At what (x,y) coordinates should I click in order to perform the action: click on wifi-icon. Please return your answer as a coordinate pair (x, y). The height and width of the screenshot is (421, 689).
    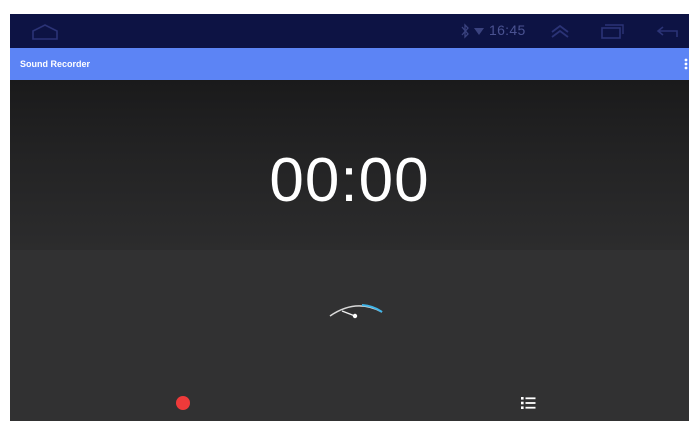
    Looking at the image, I should click on (479, 31).